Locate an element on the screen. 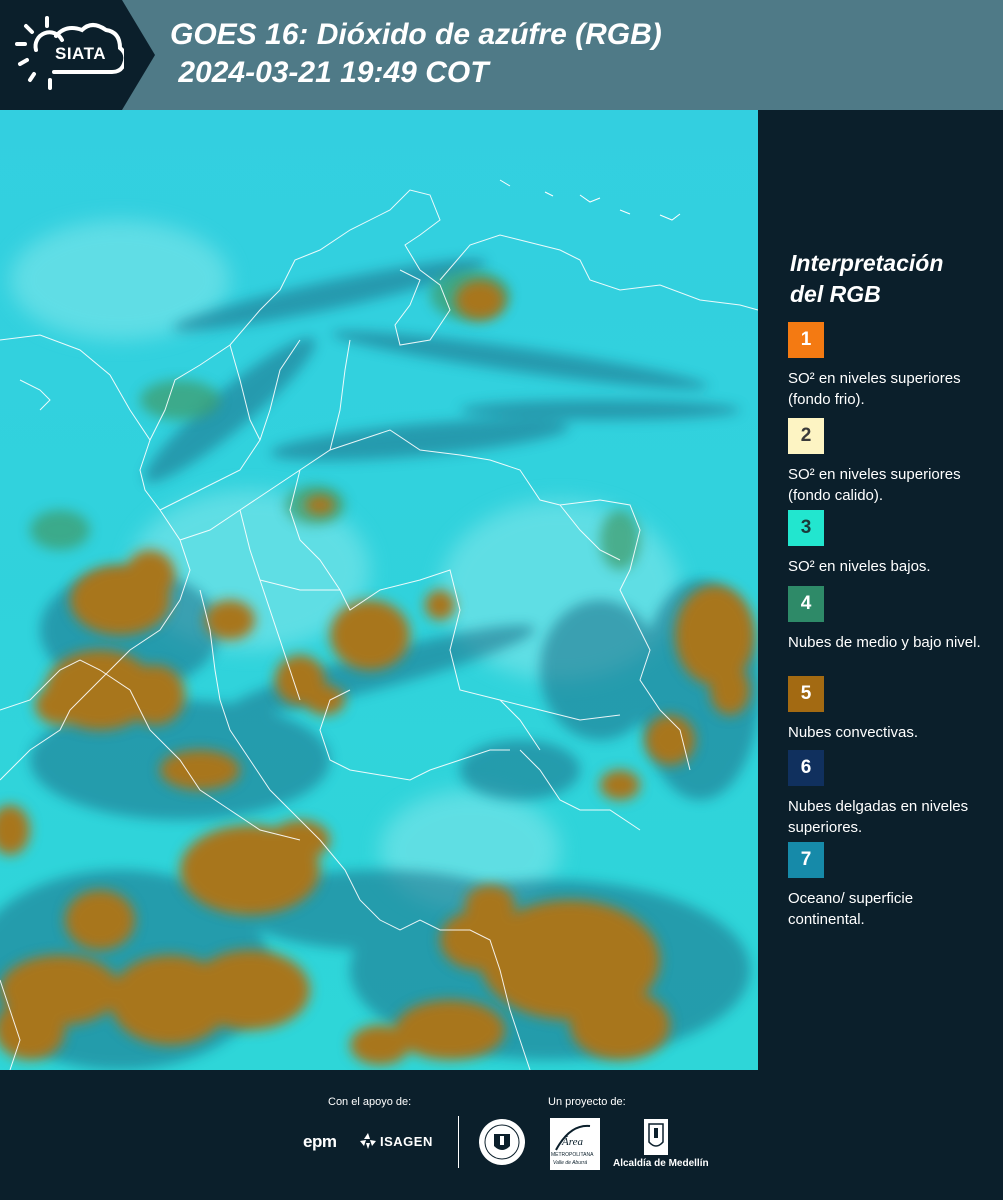 The image size is (1003, 1200). legend-title-line1: Interpretación is located at coordinates (867, 263).